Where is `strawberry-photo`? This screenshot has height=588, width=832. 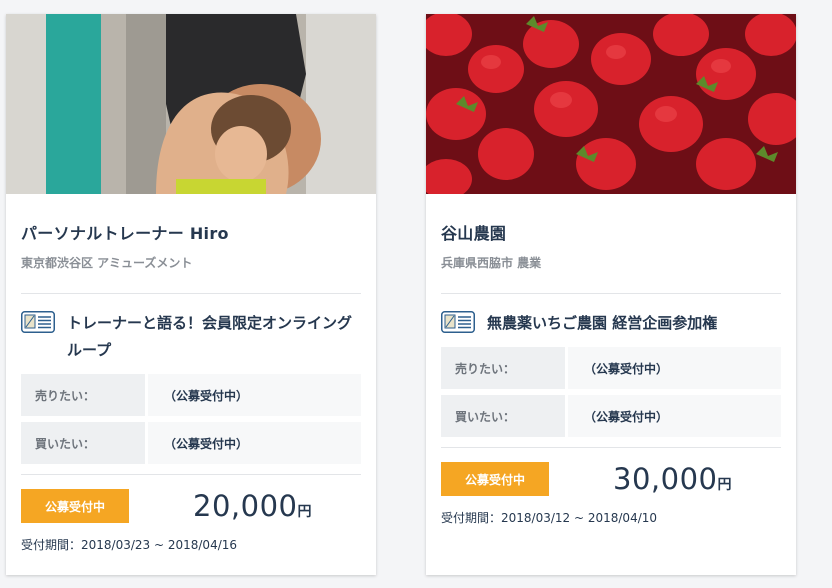 strawberry-photo is located at coordinates (611, 104).